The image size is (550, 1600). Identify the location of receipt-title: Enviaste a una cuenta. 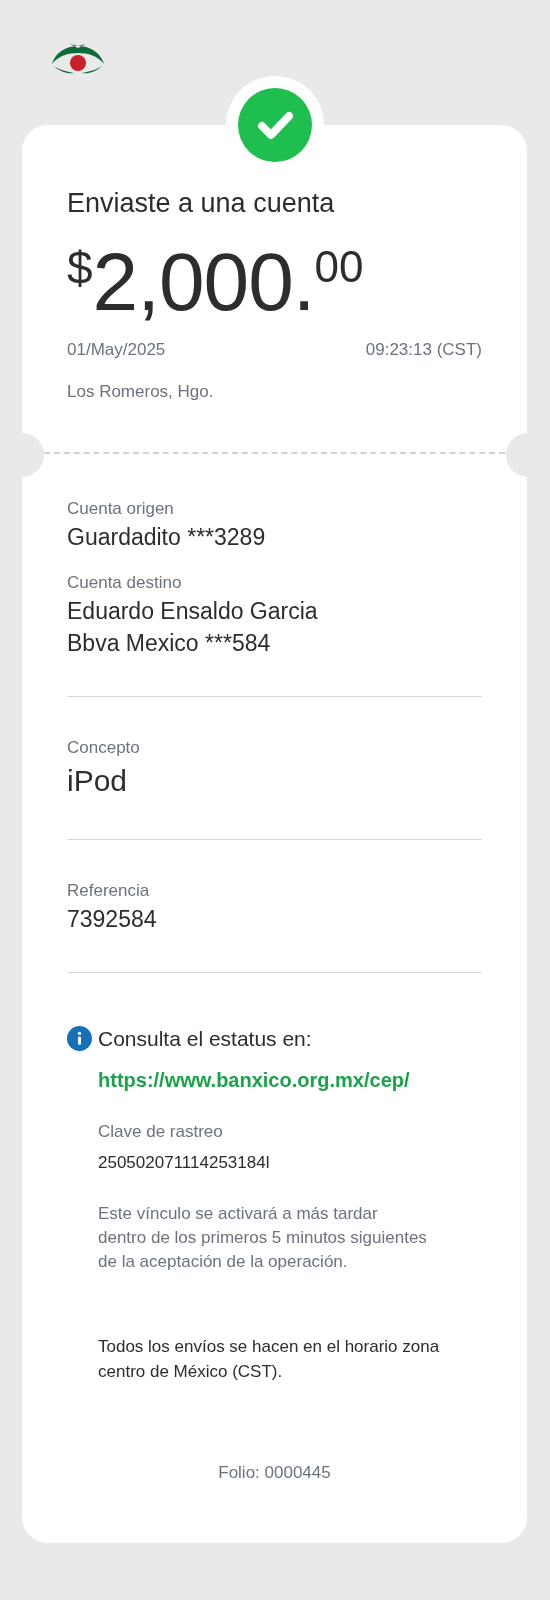
(201, 203).